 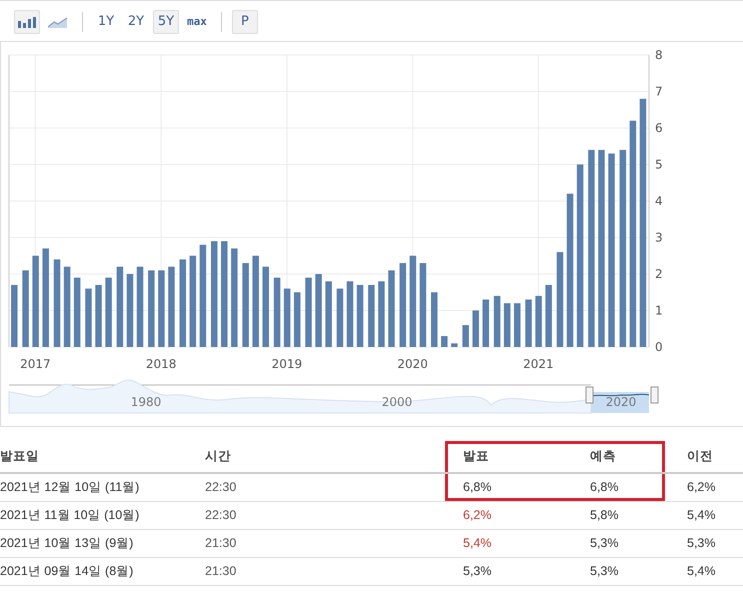 What do you see at coordinates (102, 544) in the screenshot?
I see `date-cell: 2021년 10월 13일 (9월)` at bounding box center [102, 544].